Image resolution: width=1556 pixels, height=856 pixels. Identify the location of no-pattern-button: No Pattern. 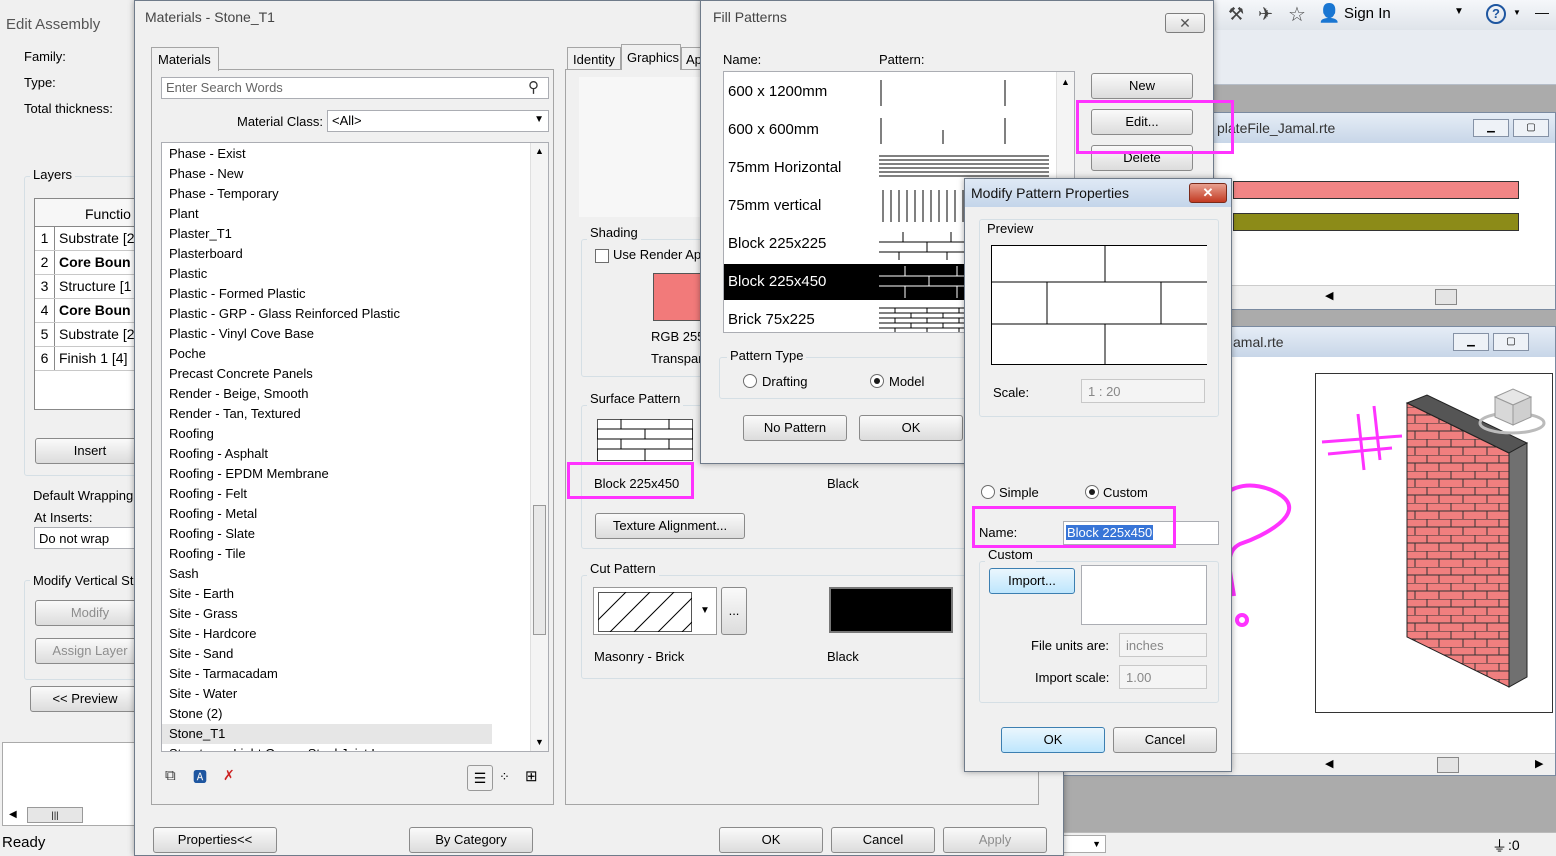
(795, 428).